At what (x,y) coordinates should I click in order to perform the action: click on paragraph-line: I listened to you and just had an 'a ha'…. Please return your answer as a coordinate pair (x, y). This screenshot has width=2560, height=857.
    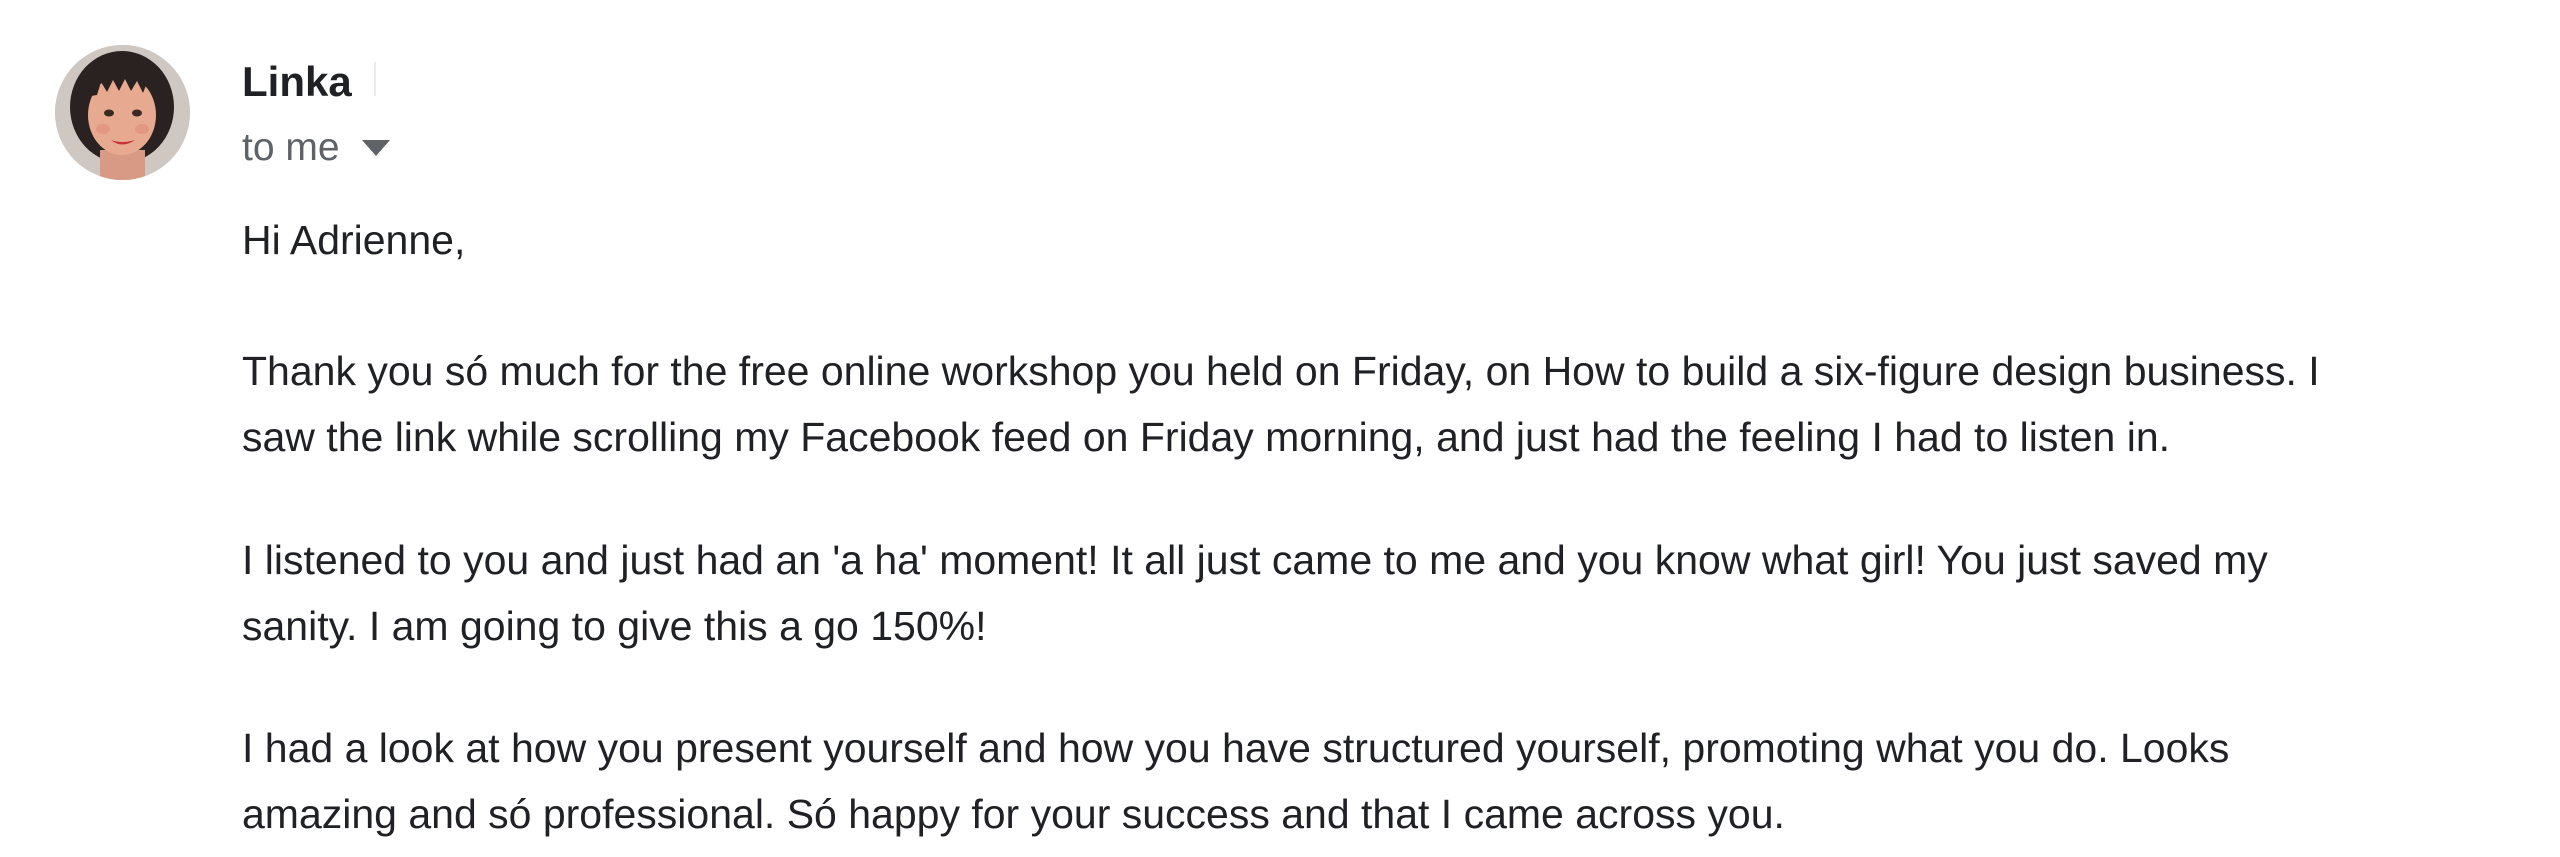
    Looking at the image, I should click on (1255, 560).